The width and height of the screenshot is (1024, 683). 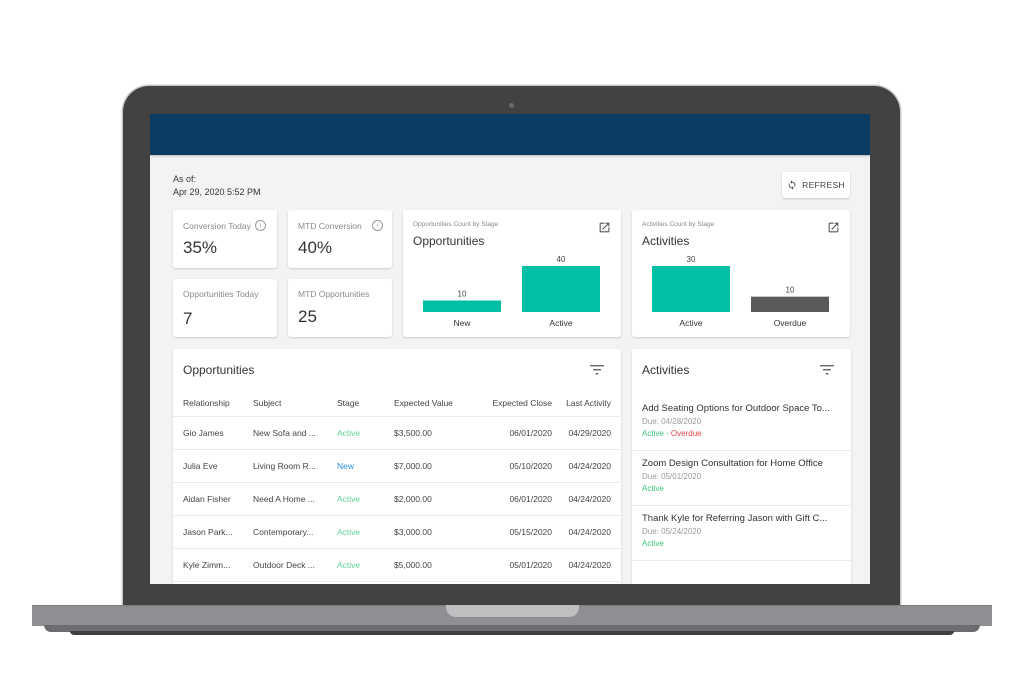 What do you see at coordinates (208, 466) in the screenshot?
I see `relationship-cell: Julia Eve` at bounding box center [208, 466].